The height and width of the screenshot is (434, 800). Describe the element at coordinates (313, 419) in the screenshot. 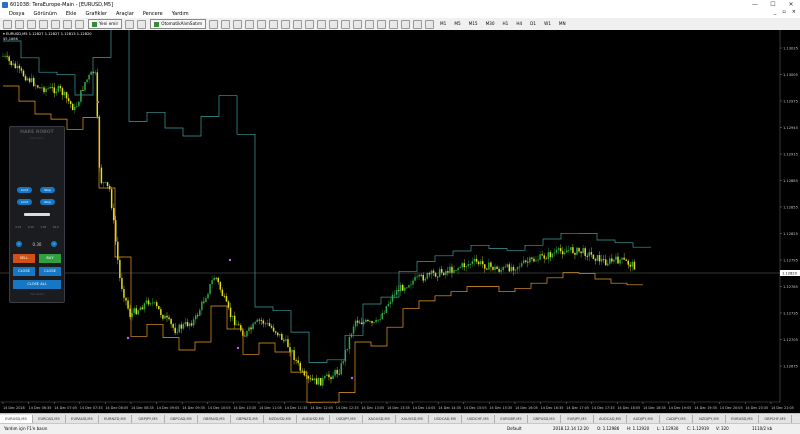

I see `chart-tab: AUDUSD,M5` at that location.